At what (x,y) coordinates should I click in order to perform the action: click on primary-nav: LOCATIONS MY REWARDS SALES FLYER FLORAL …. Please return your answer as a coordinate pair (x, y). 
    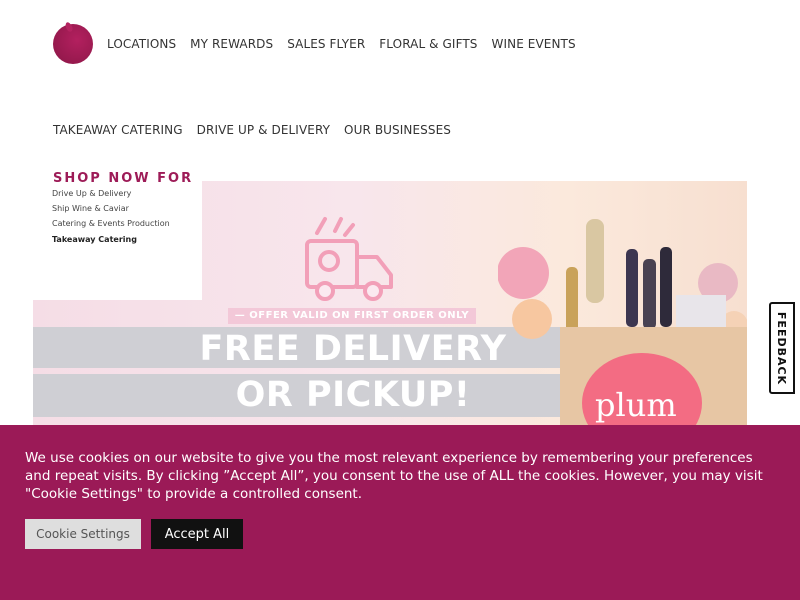
    Looking at the image, I should click on (341, 44).